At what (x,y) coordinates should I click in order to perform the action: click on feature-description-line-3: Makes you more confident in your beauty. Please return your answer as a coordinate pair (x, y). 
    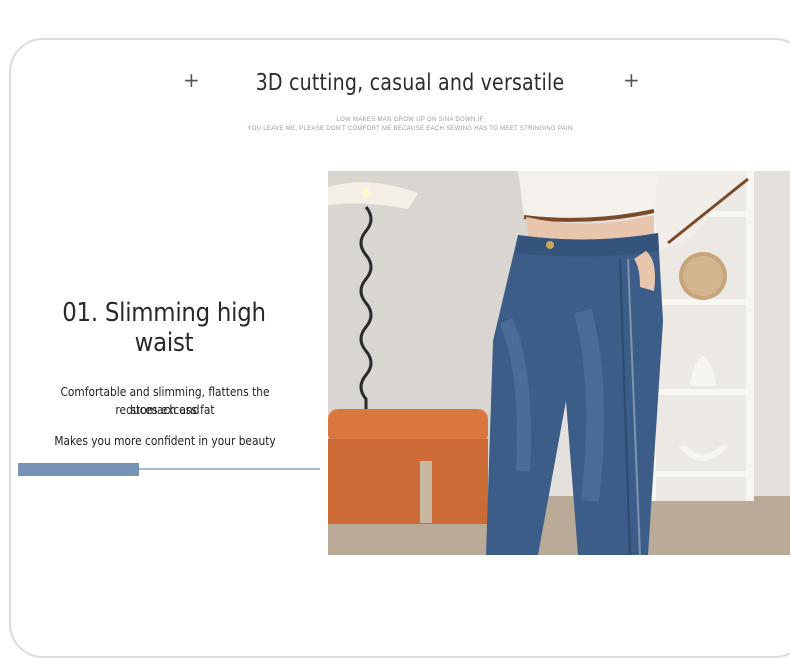
    Looking at the image, I should click on (165, 440).